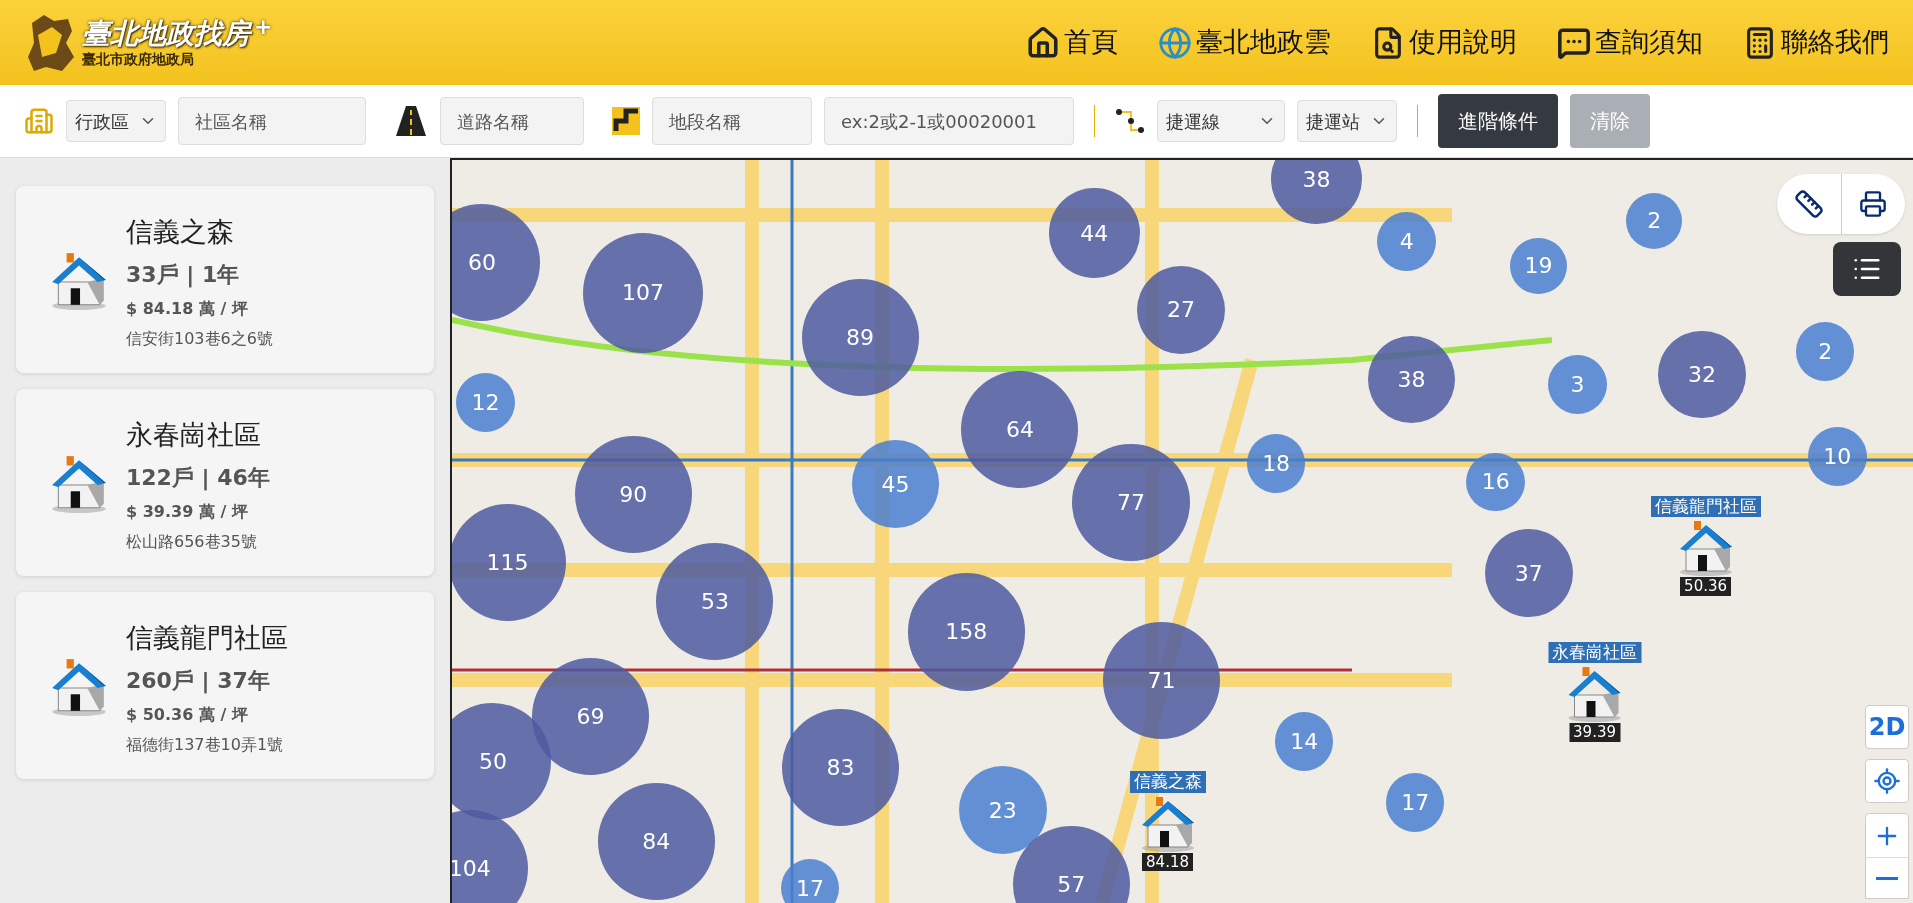  What do you see at coordinates (1168, 862) in the screenshot?
I see `marker-price: 84.18` at bounding box center [1168, 862].